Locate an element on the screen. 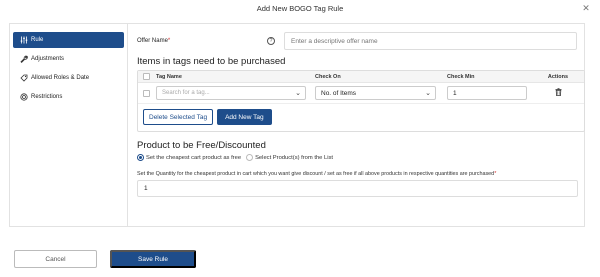 This screenshot has width=600, height=277. trash-icon is located at coordinates (558, 93).